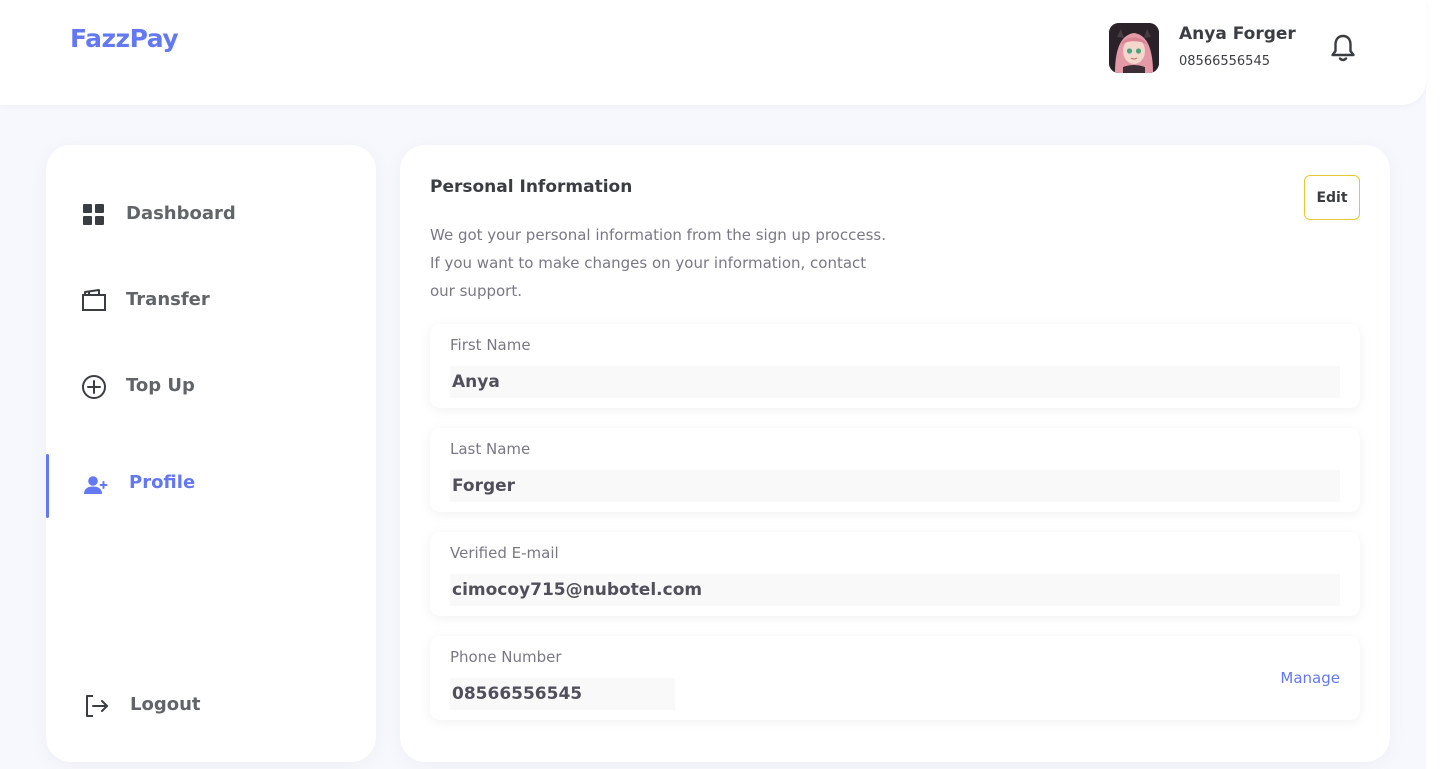 The height and width of the screenshot is (769, 1448). Describe the element at coordinates (504, 553) in the screenshot. I see `field-label: Verified E-mail` at that location.